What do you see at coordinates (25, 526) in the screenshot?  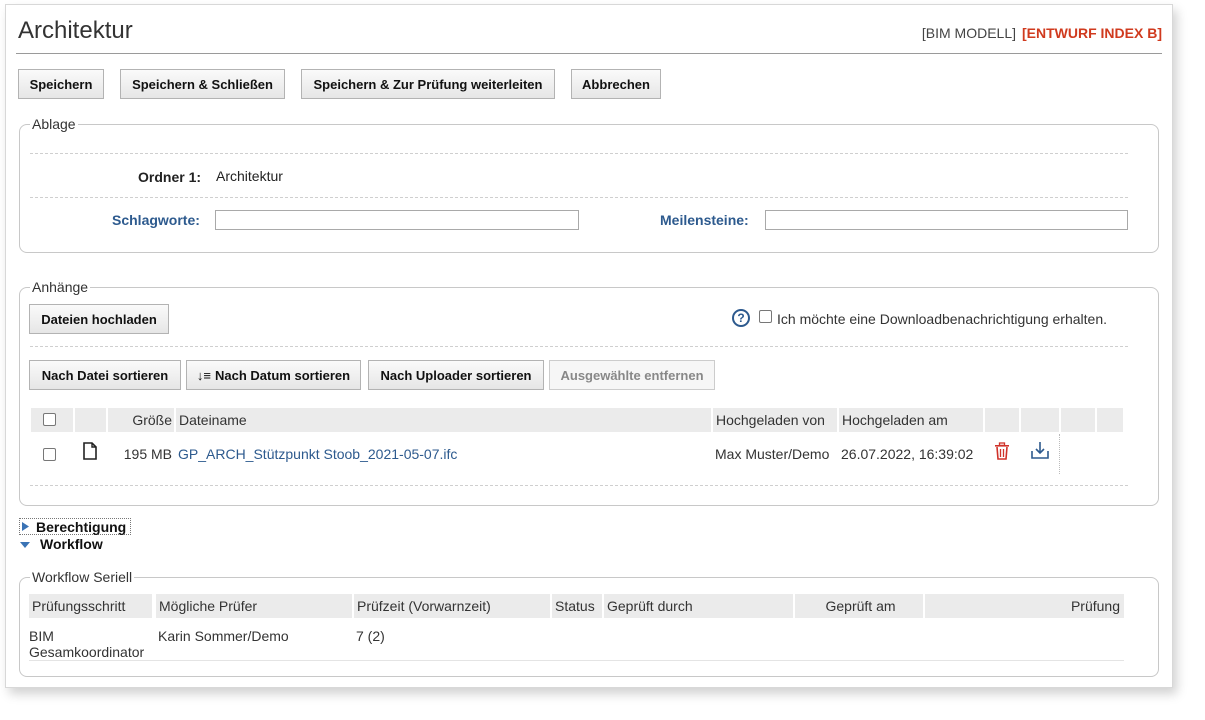 I see `chevron-right-icon` at bounding box center [25, 526].